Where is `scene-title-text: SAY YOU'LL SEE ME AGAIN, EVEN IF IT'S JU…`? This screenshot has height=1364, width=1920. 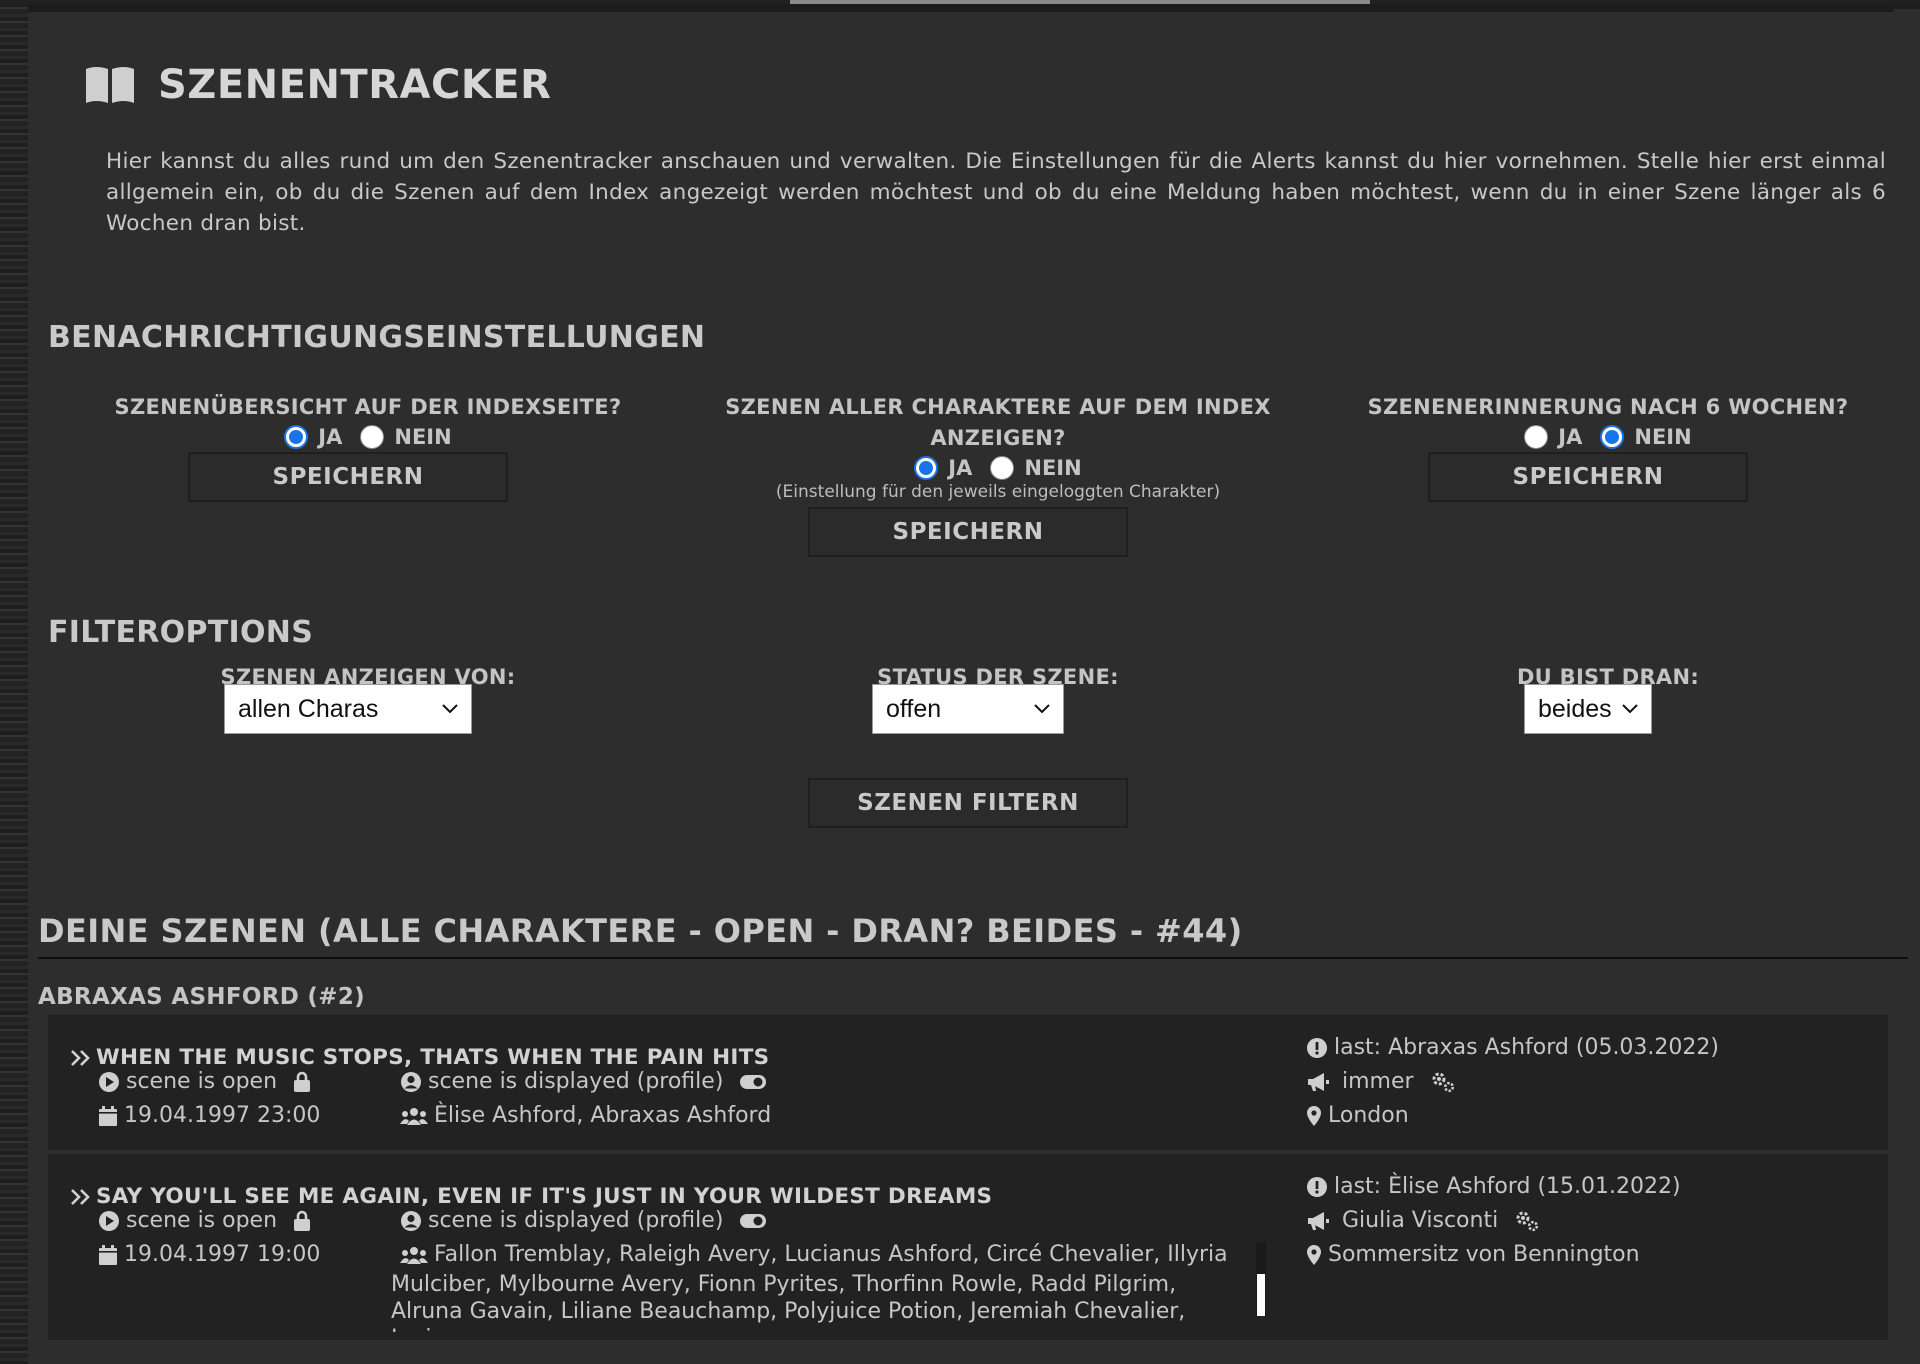 scene-title-text: SAY YOU'LL SEE ME AGAIN, EVEN IF IT'S JU… is located at coordinates (544, 1196).